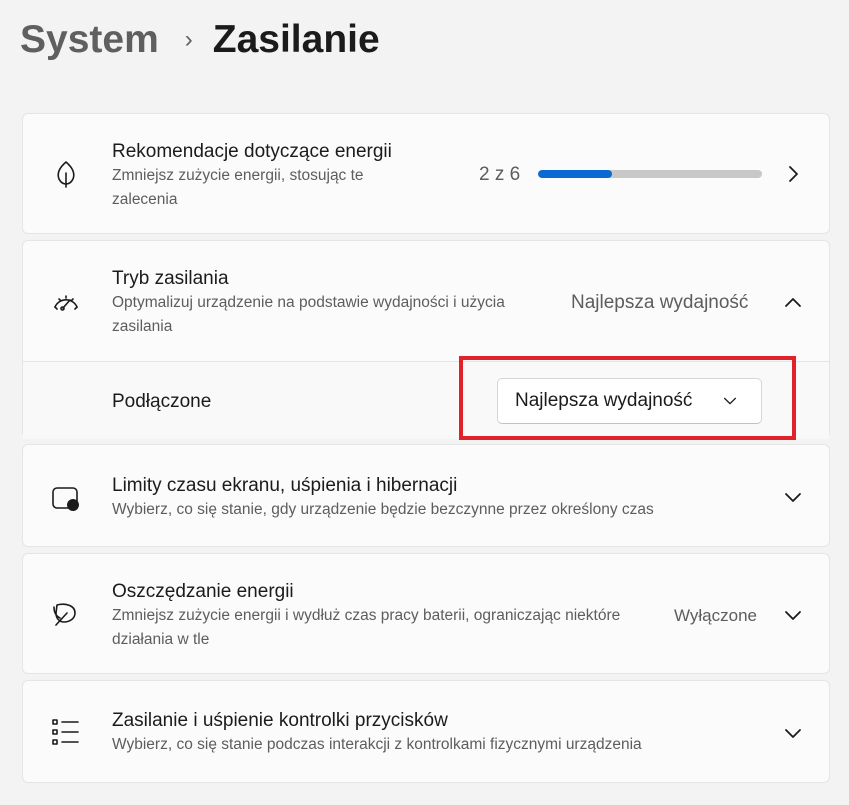  What do you see at coordinates (66, 614) in the screenshot?
I see `energy-saver-leaf-icon` at bounding box center [66, 614].